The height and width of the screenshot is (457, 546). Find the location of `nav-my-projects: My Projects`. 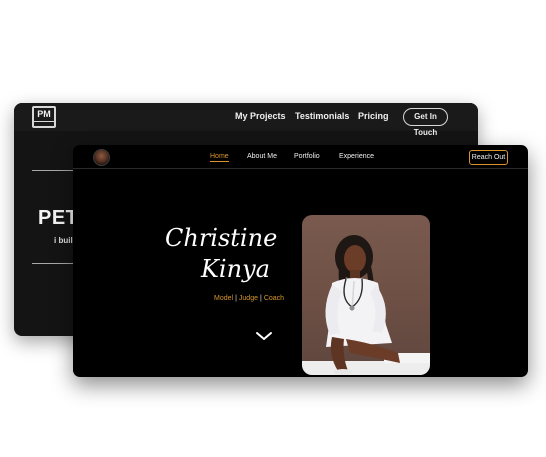

nav-my-projects: My Projects is located at coordinates (260, 116).